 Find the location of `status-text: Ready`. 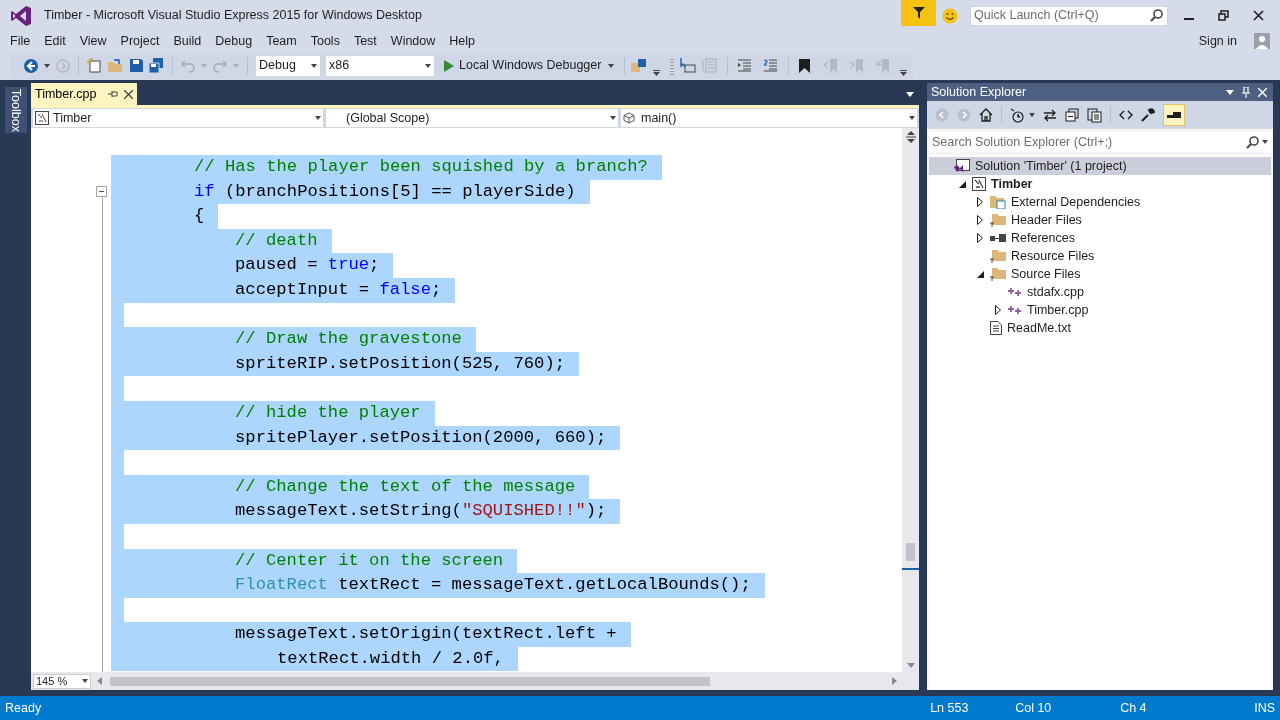

status-text: Ready is located at coordinates (24, 708).